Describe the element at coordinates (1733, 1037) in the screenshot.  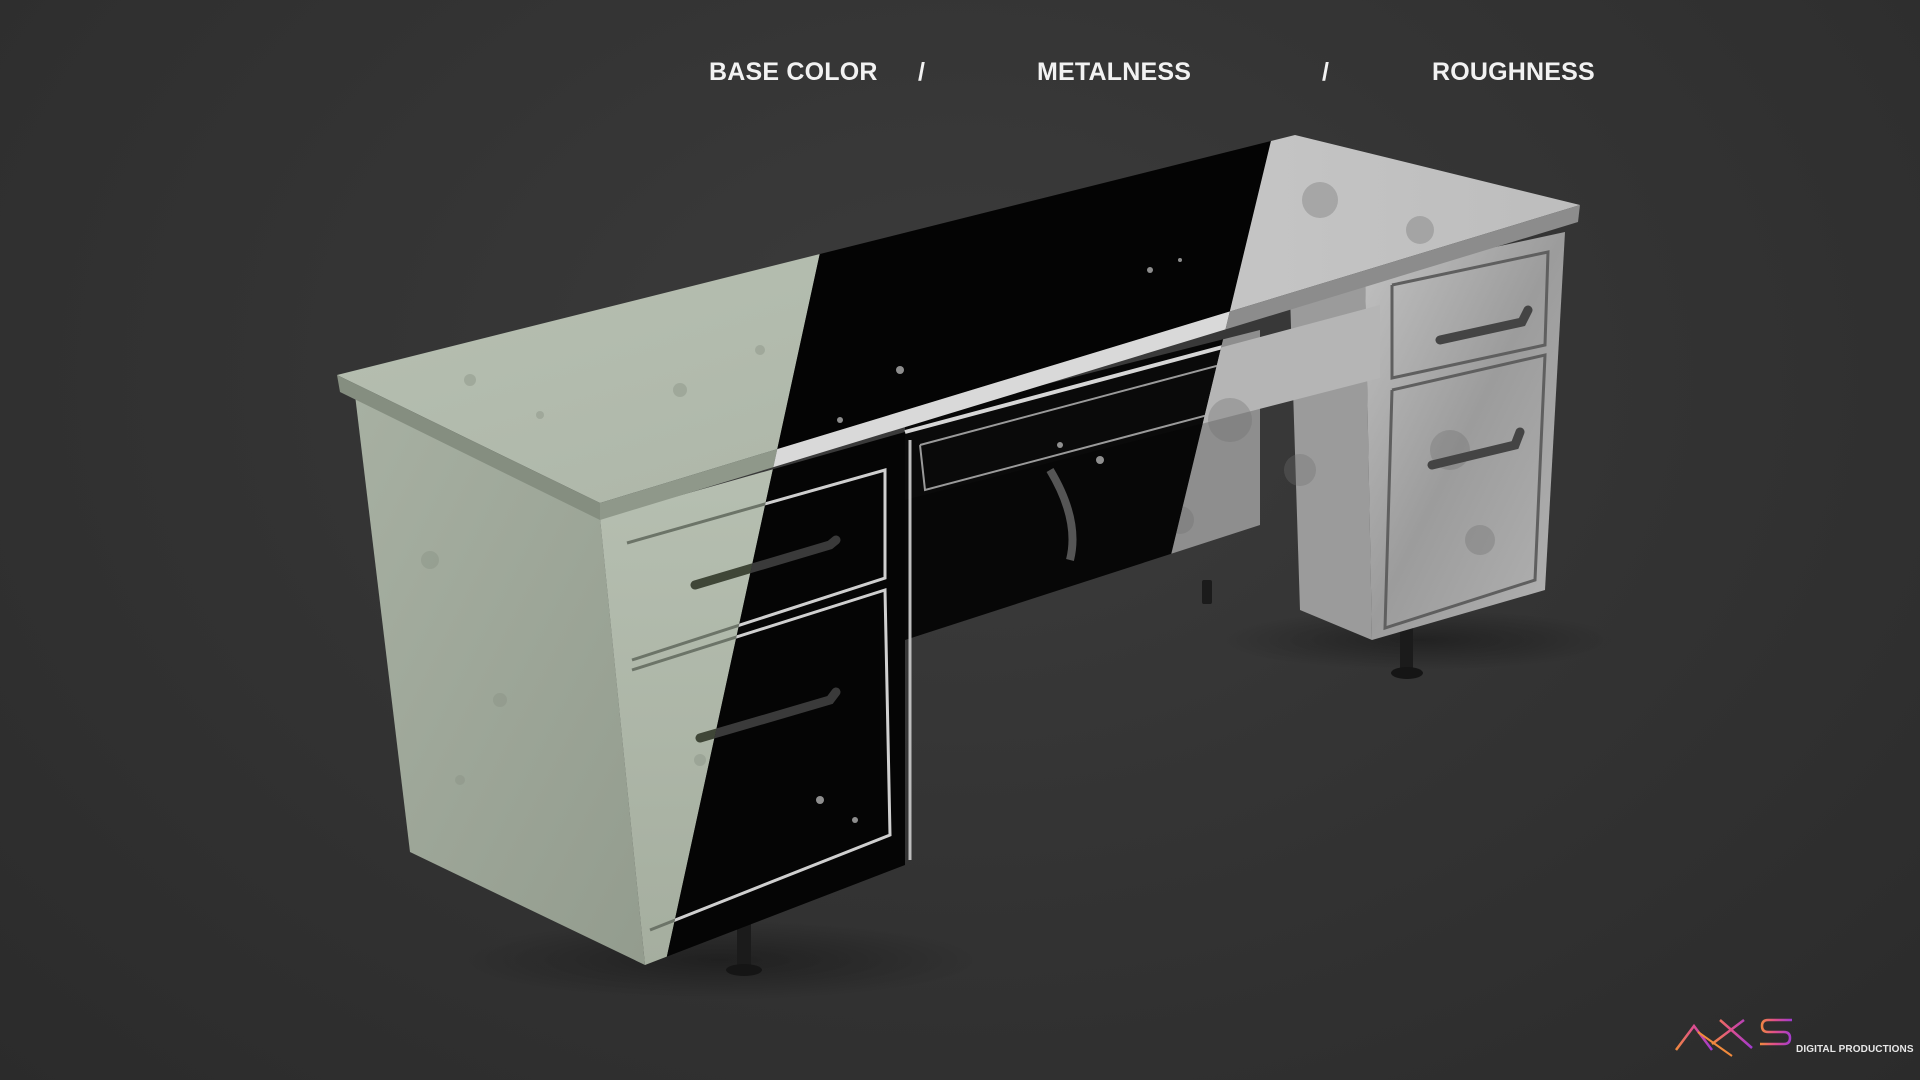
I see `axis-logo-icon` at that location.